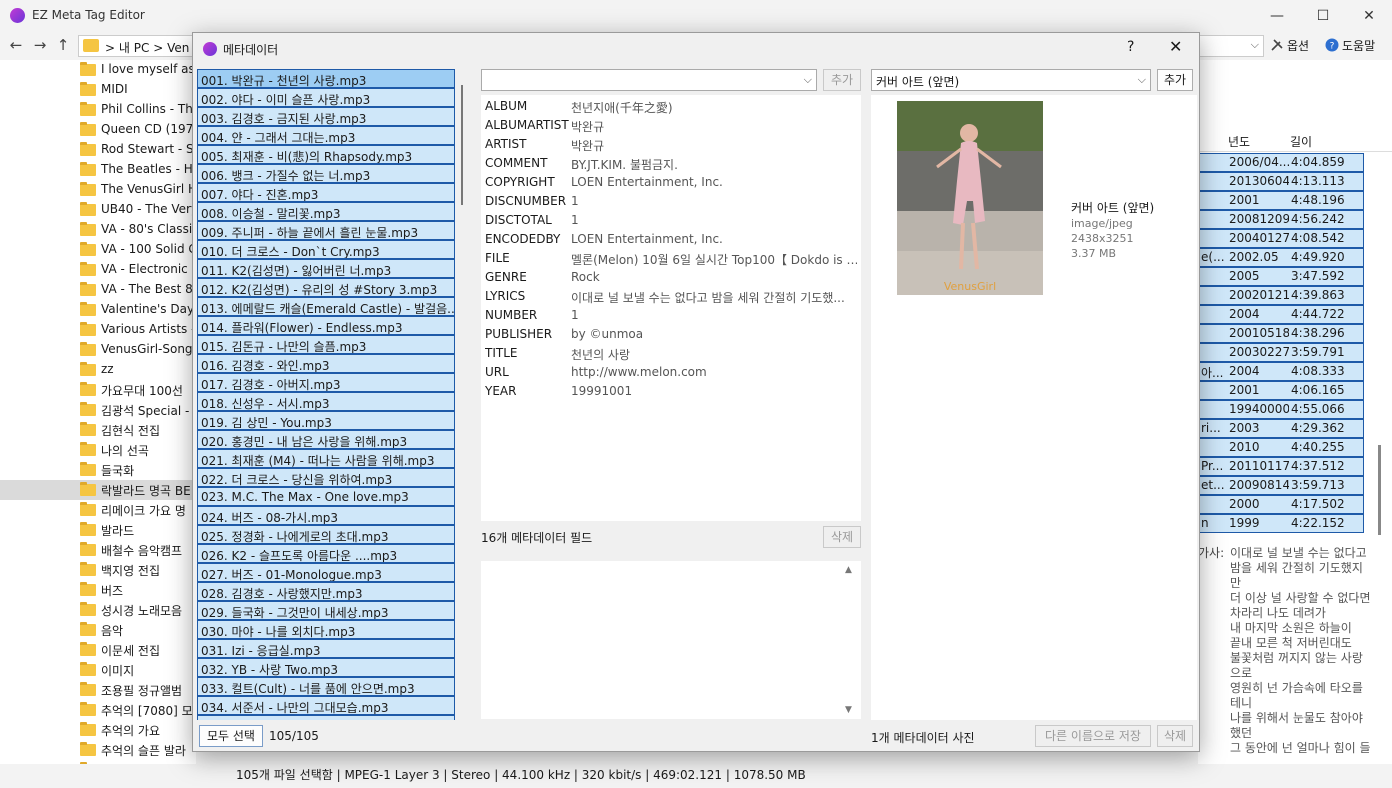  What do you see at coordinates (98, 270) in the screenshot?
I see `tree-item: VA - Electronic 80` at bounding box center [98, 270].